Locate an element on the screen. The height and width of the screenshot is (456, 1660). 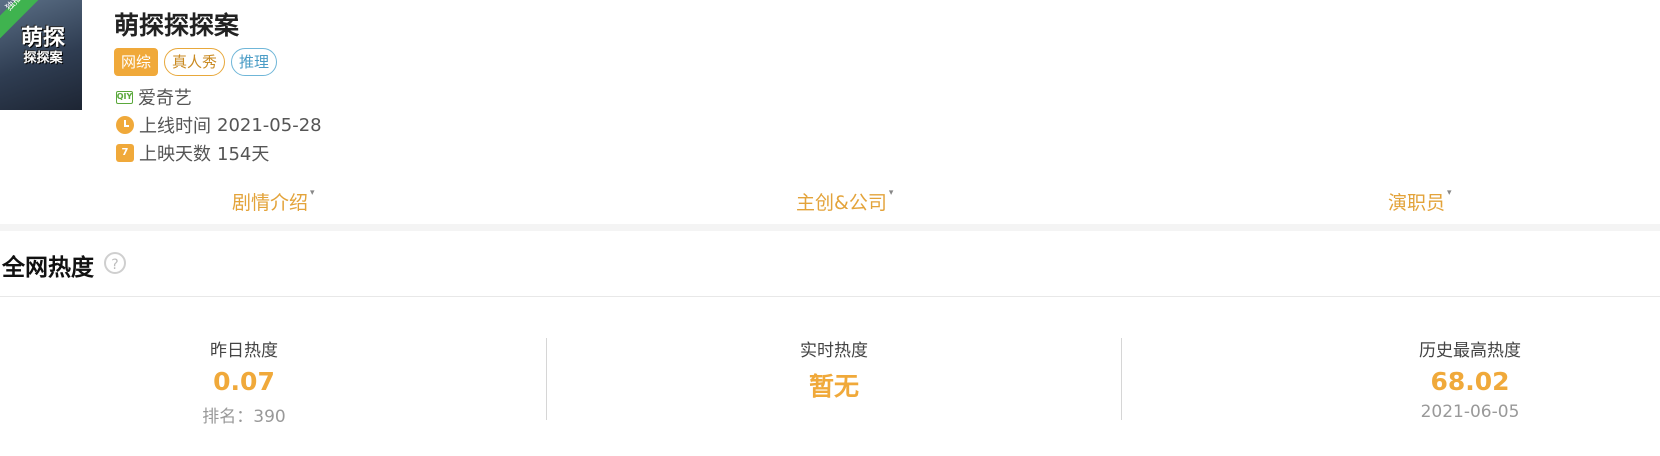
tab-label: 剧情介绍 is located at coordinates (270, 203).